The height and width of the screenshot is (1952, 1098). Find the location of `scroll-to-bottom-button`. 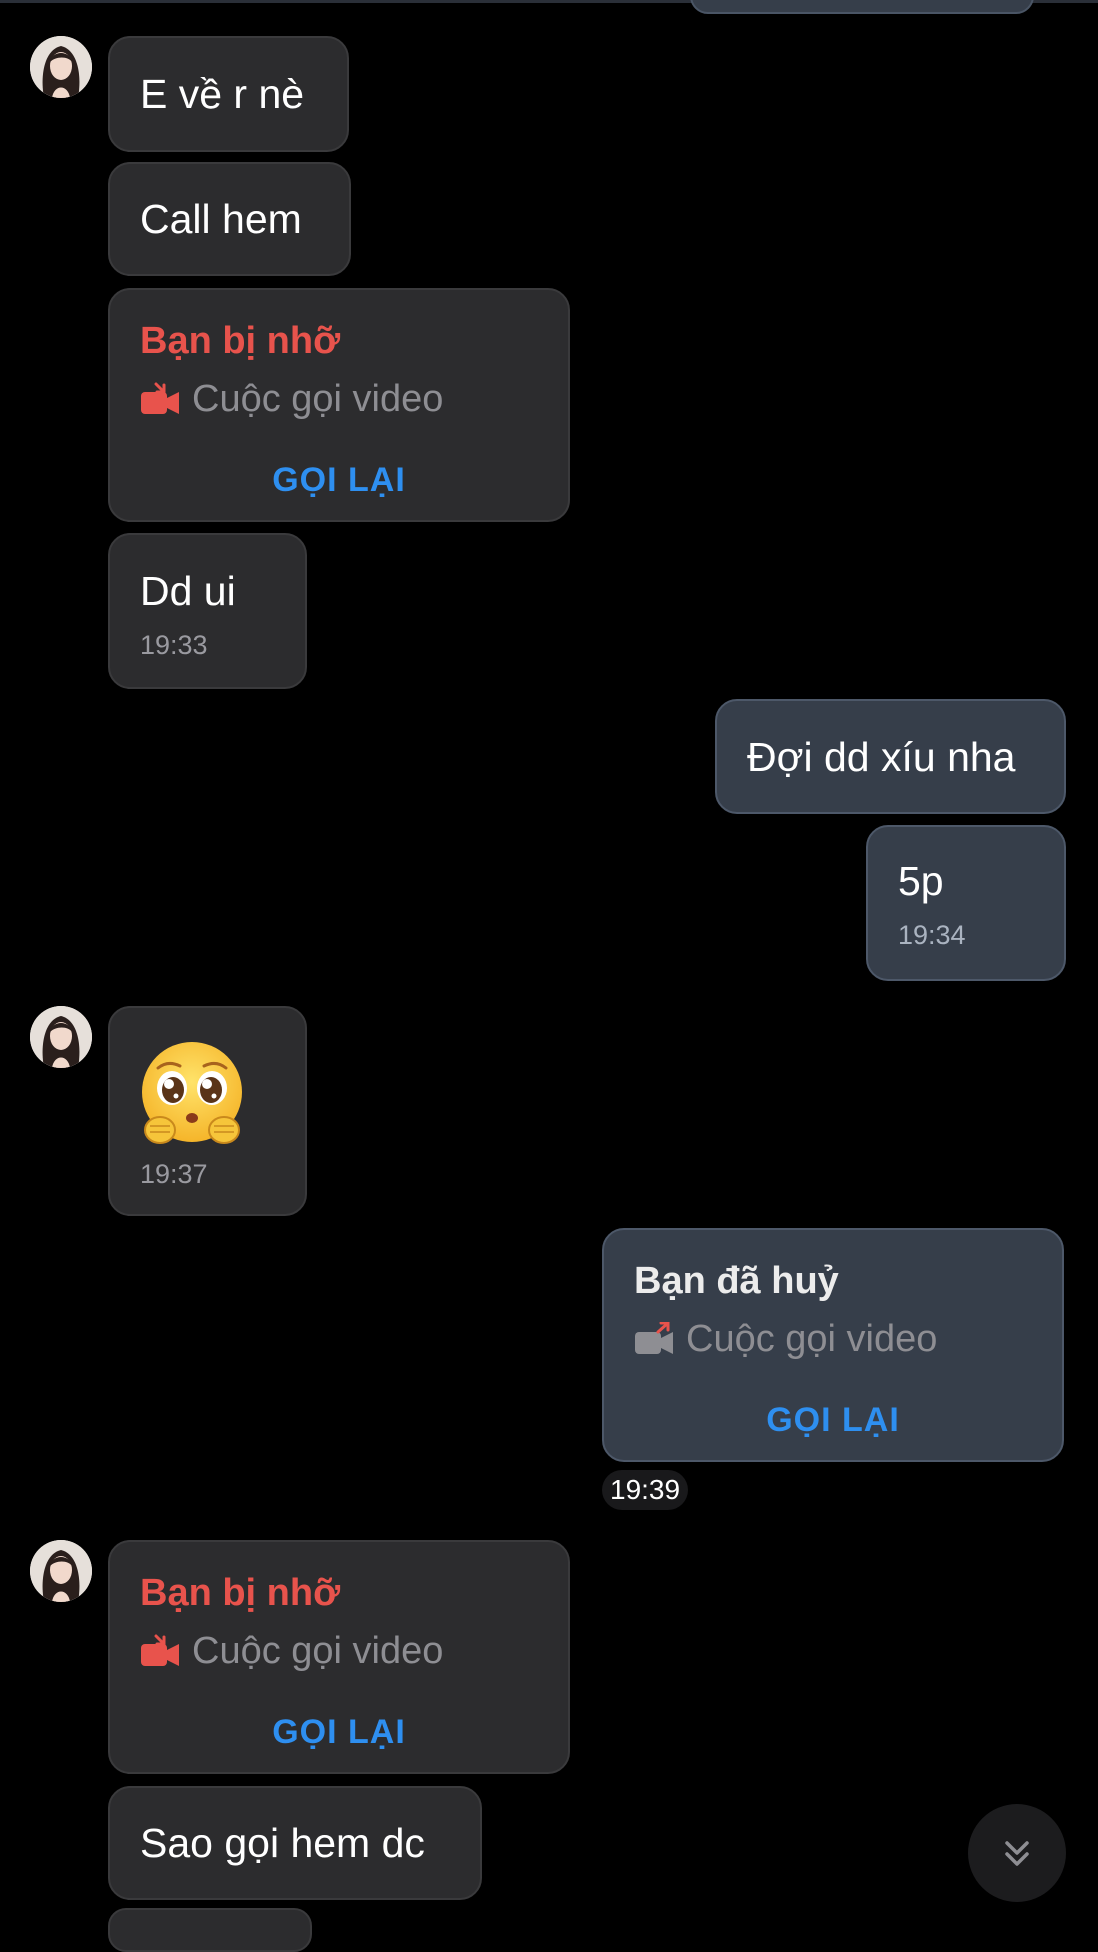

scroll-to-bottom-button is located at coordinates (1017, 1853).